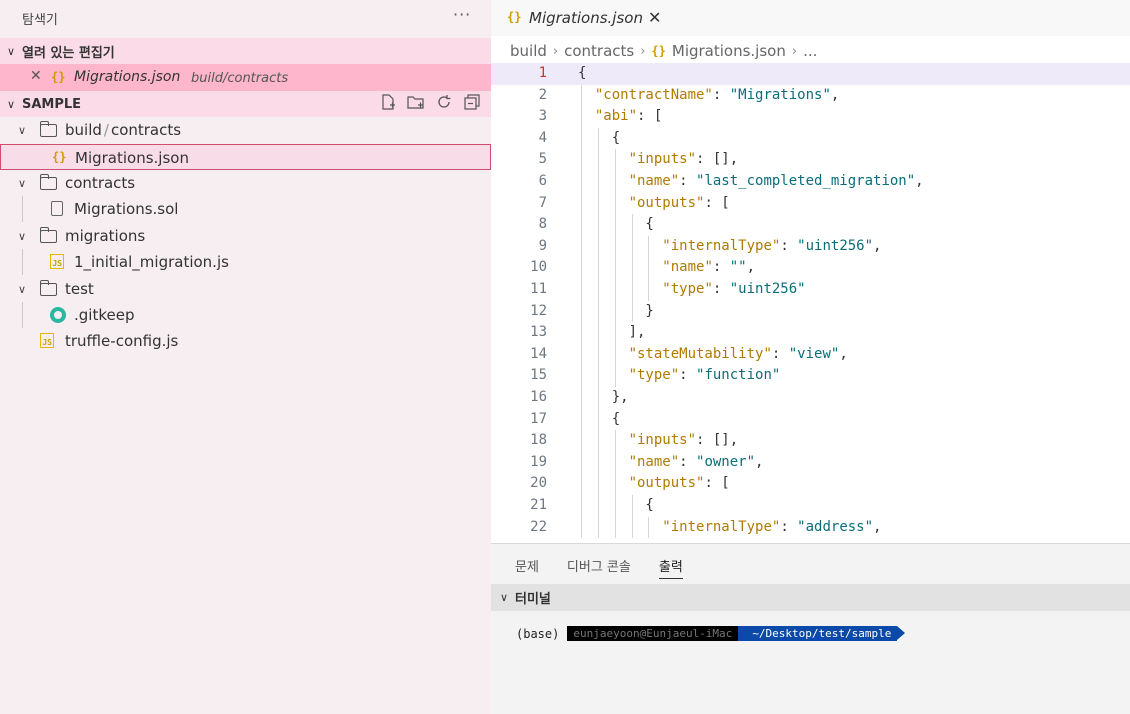  I want to click on tree-file-truffle-config: JS truffle-config.js, so click(245, 341).